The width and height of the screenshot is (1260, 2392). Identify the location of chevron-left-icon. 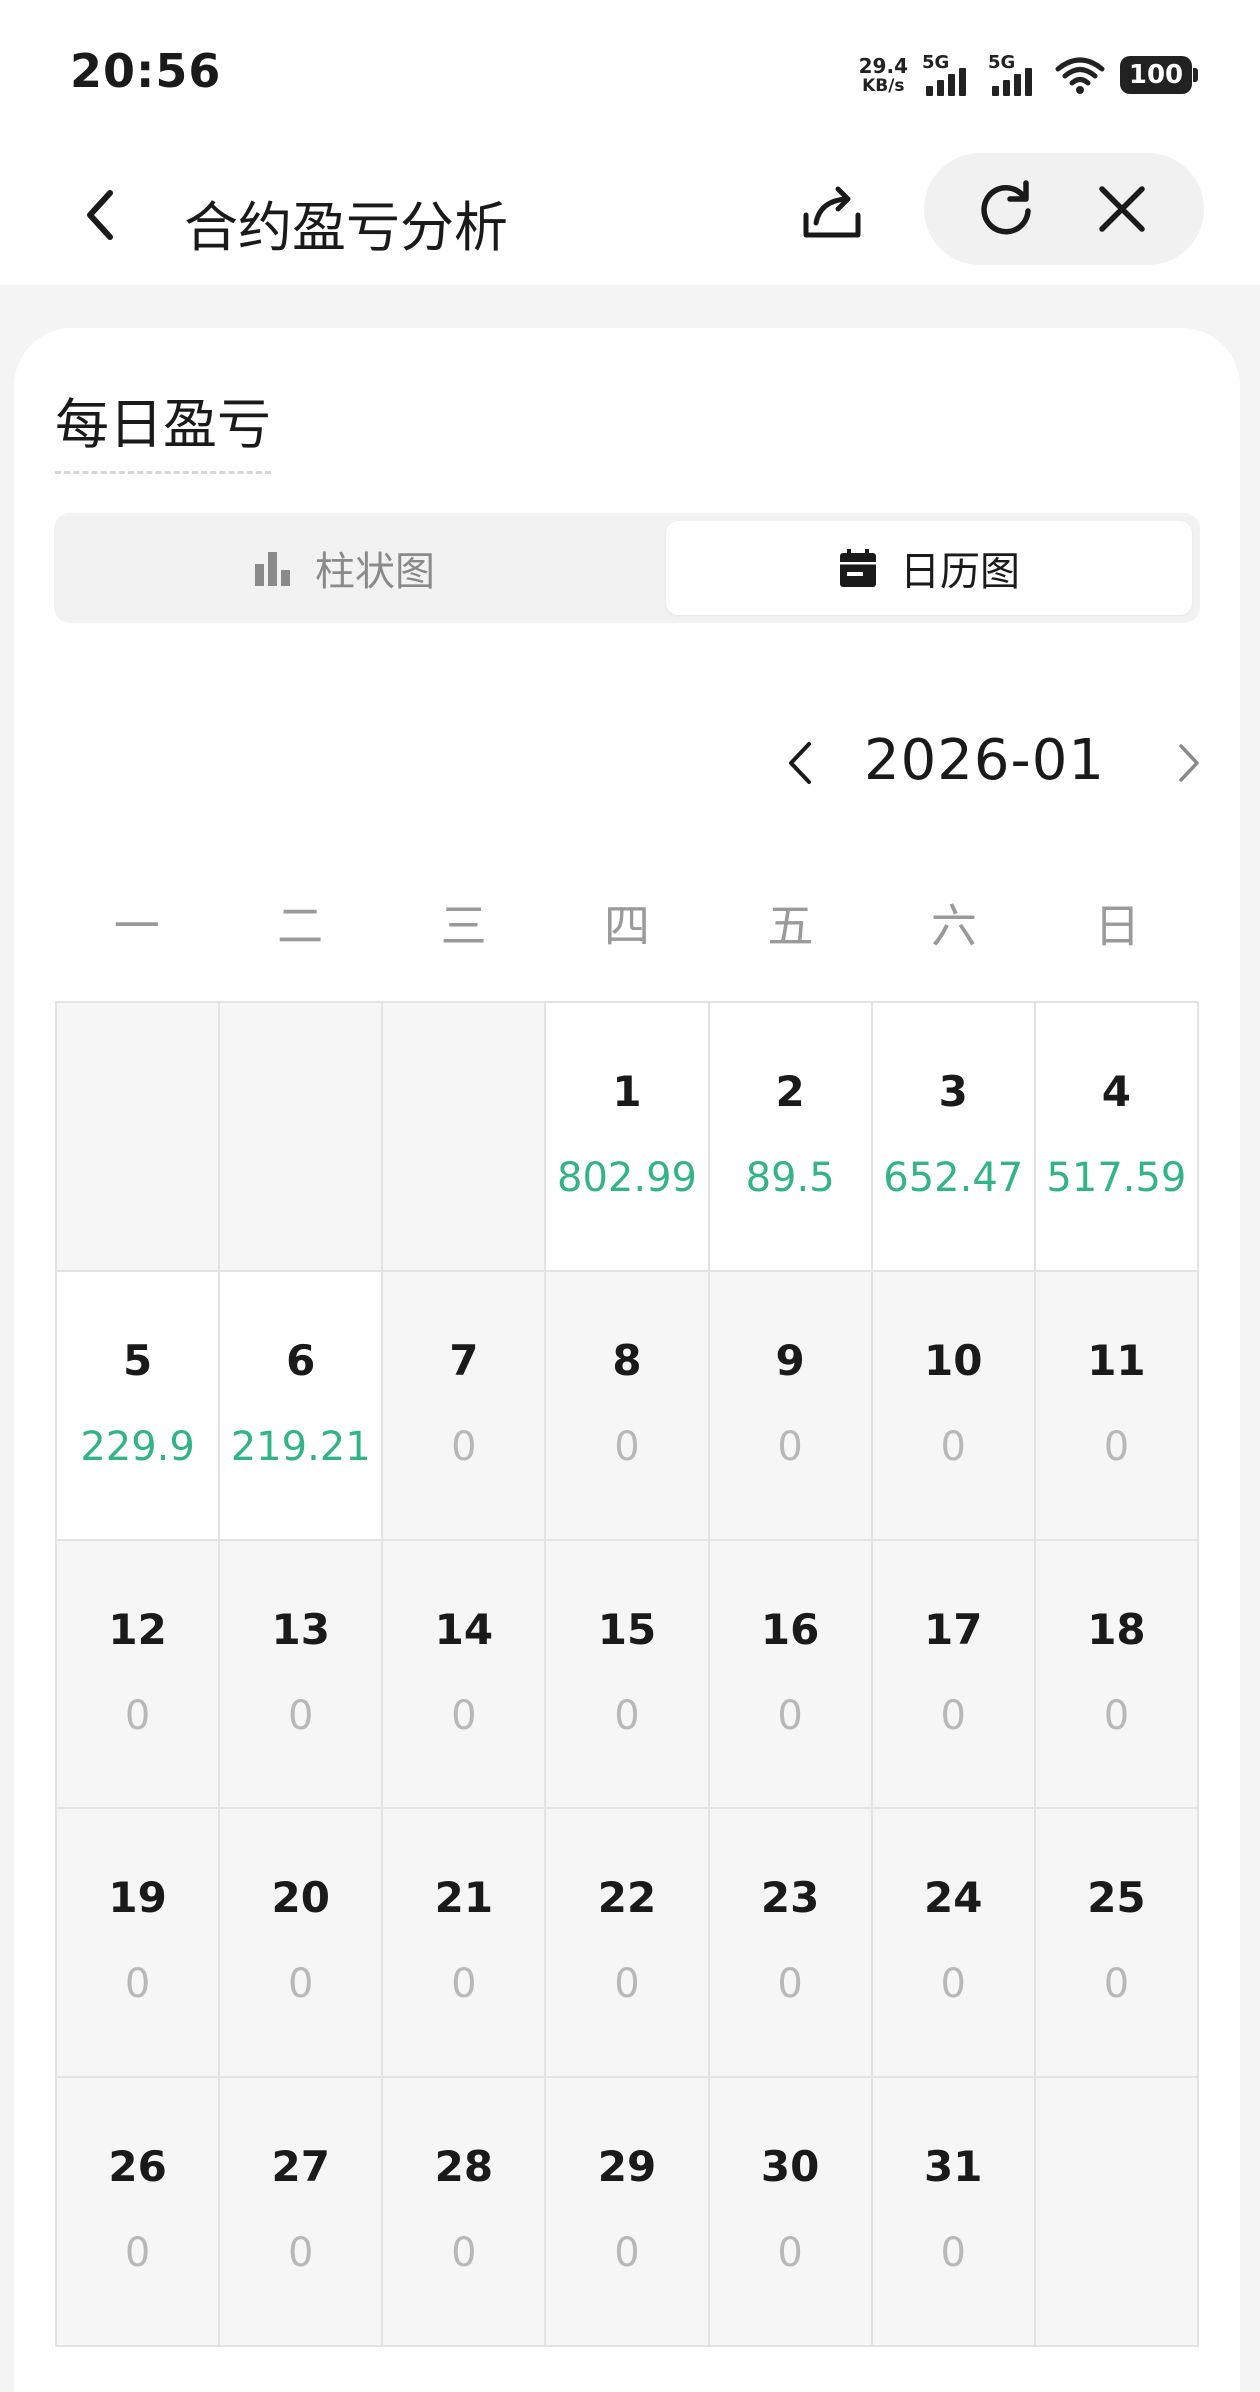
(800, 763).